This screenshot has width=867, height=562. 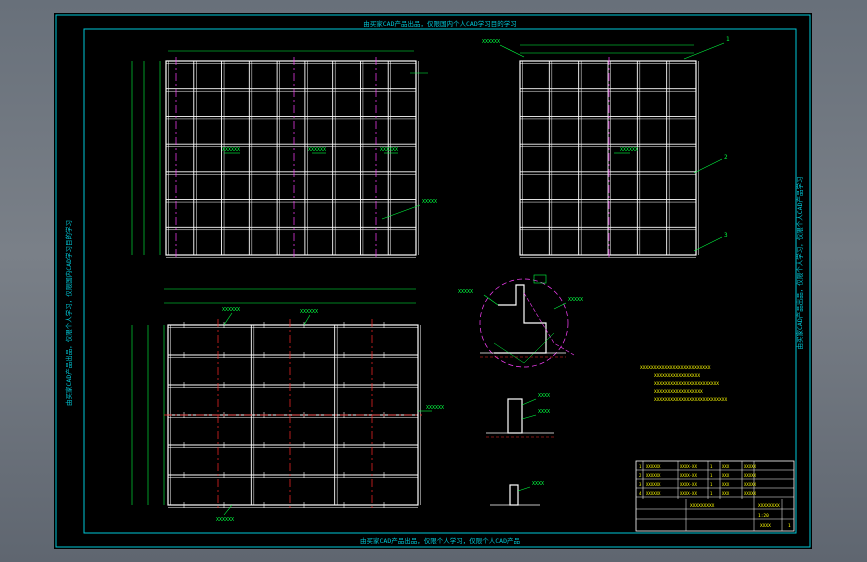 I want to click on section-callout-4: XXXX, so click(x=544, y=412).